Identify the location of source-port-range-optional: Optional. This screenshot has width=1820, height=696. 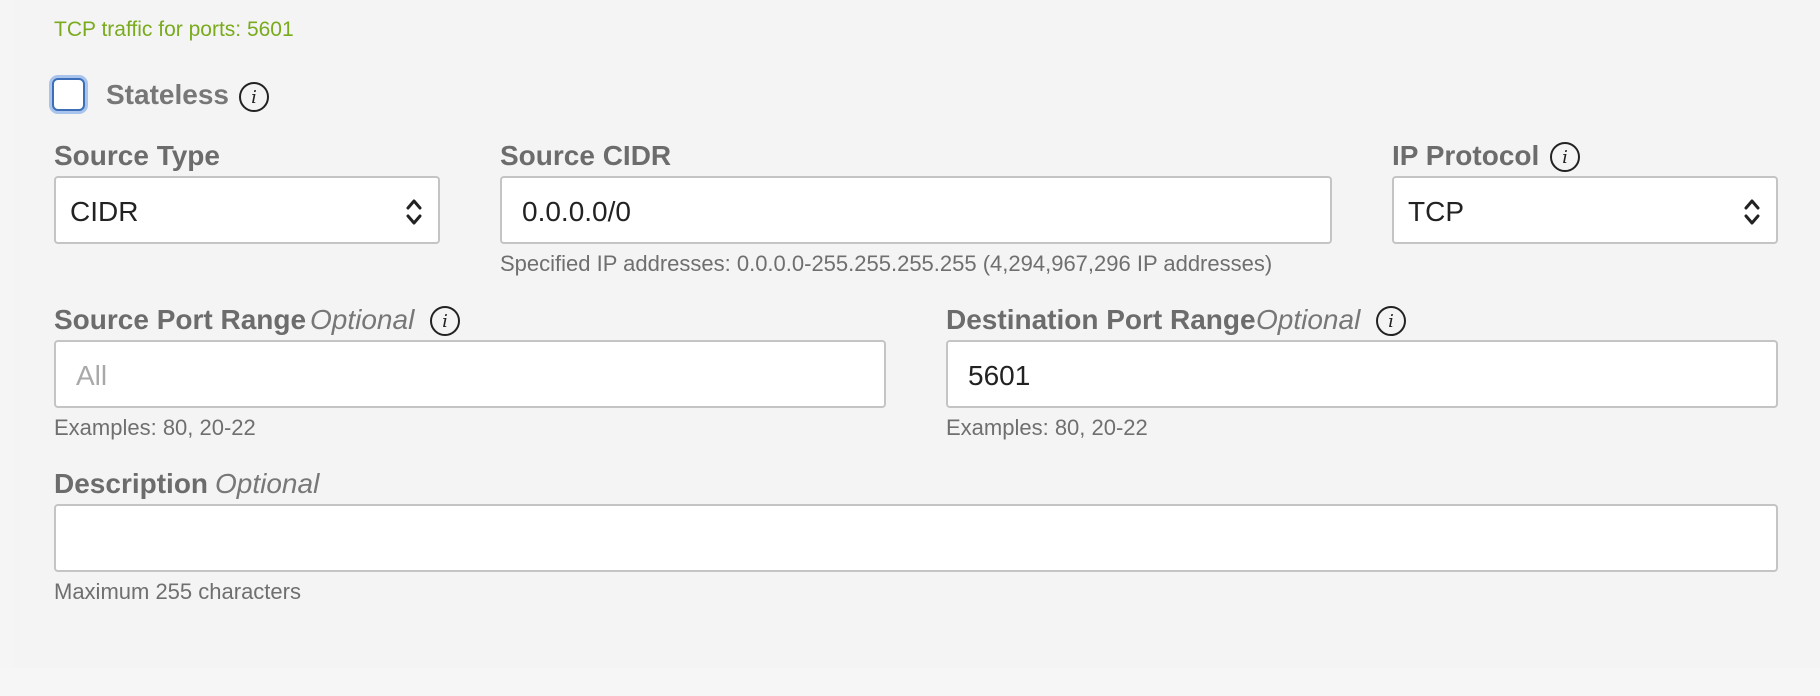
(362, 319).